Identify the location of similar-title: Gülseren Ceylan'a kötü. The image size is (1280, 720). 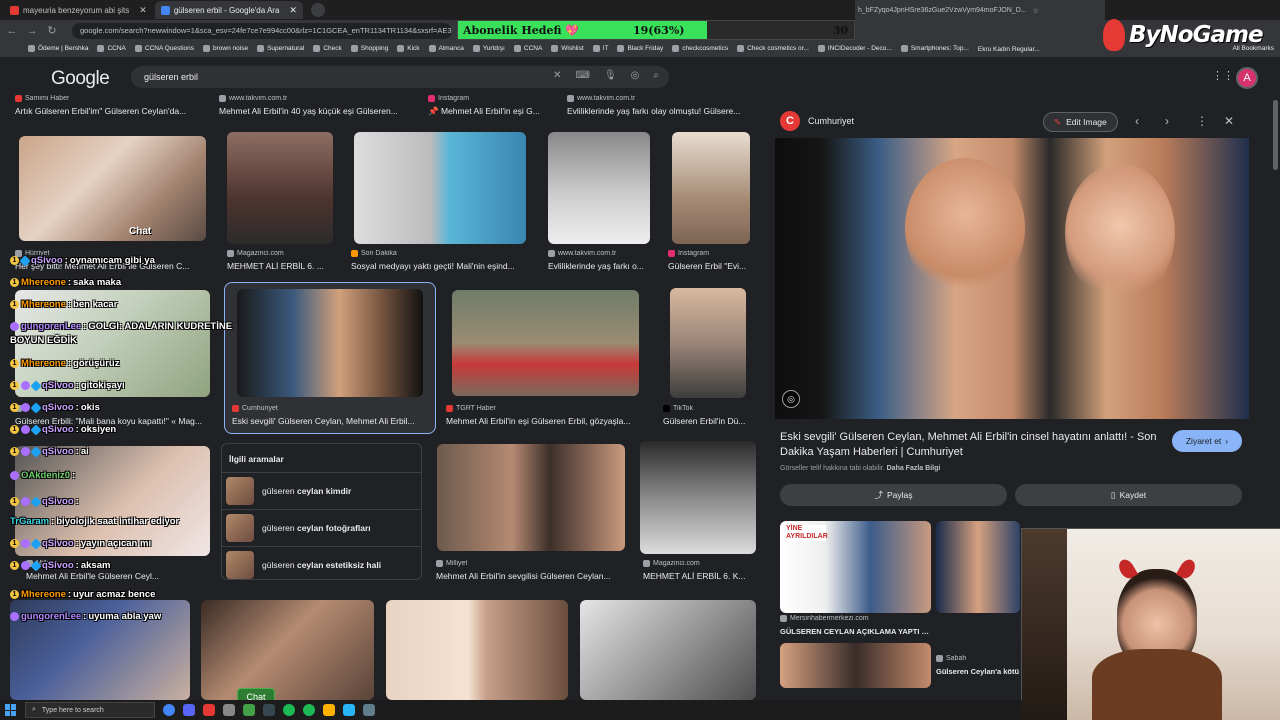
(978, 671).